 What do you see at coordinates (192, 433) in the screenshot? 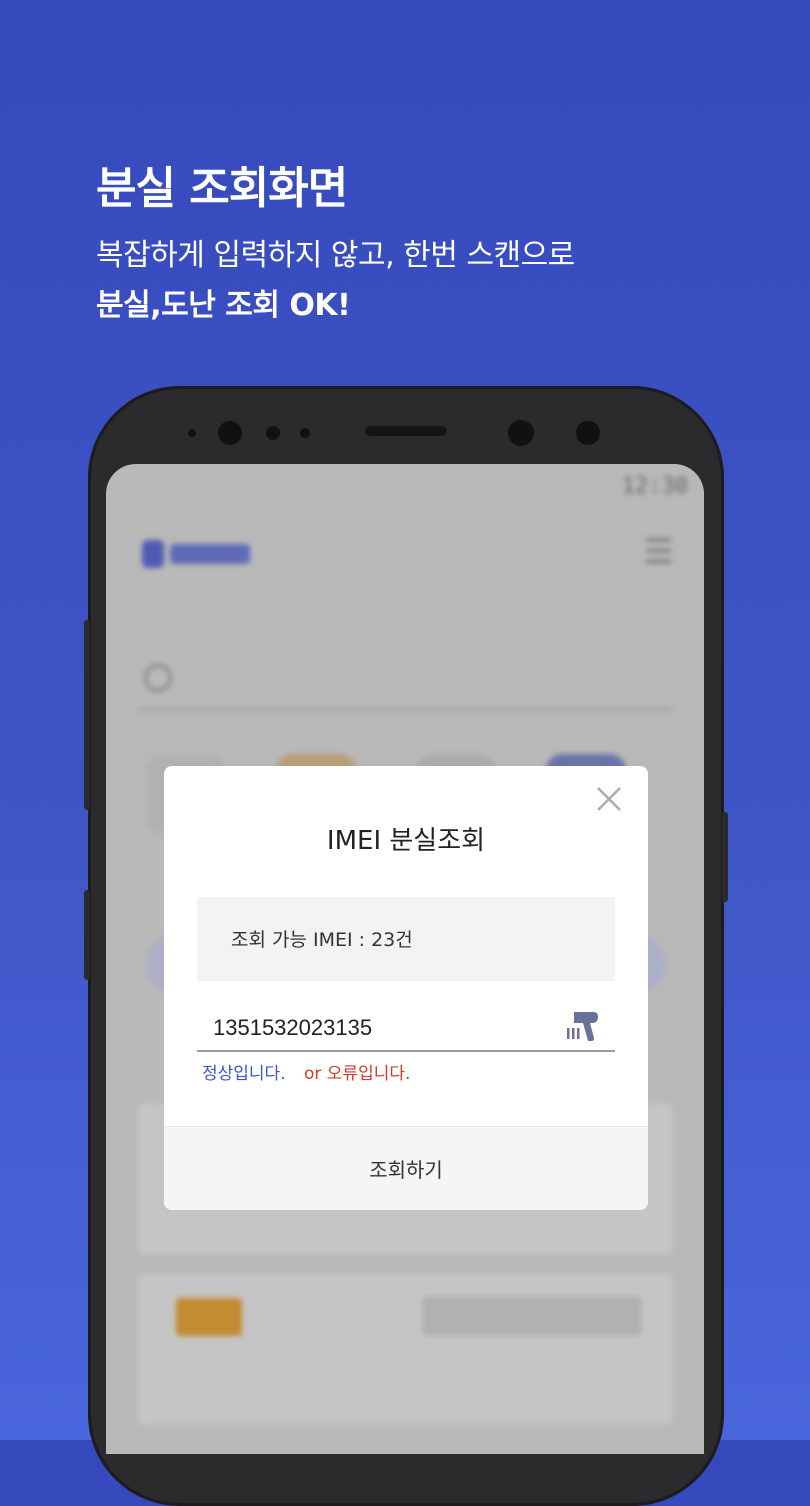
I see `sensor-dot` at bounding box center [192, 433].